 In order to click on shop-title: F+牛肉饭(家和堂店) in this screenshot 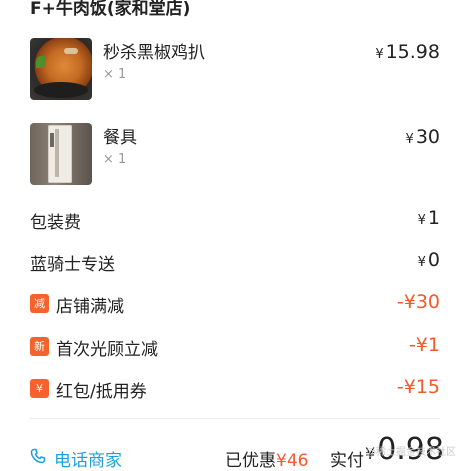, I will do `click(110, 9)`.